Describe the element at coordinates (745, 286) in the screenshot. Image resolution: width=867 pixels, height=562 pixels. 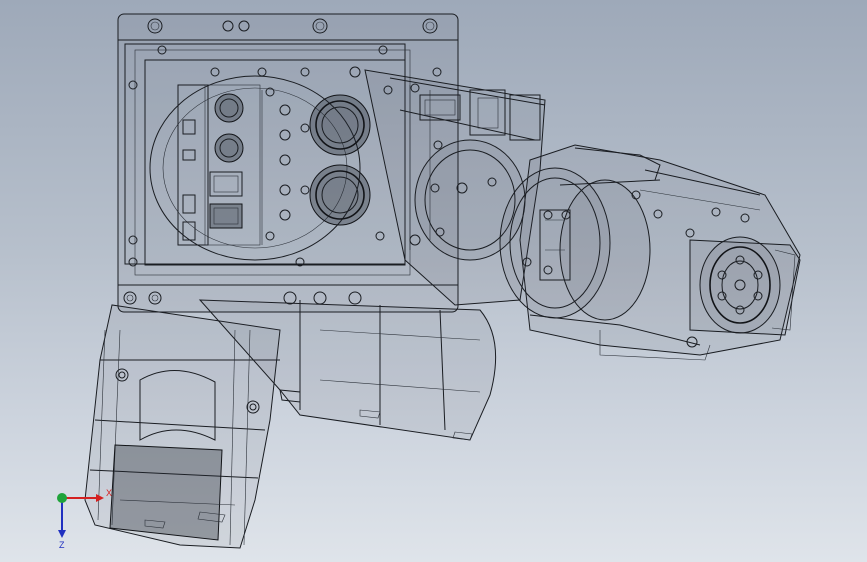
I see `end-flange` at that location.